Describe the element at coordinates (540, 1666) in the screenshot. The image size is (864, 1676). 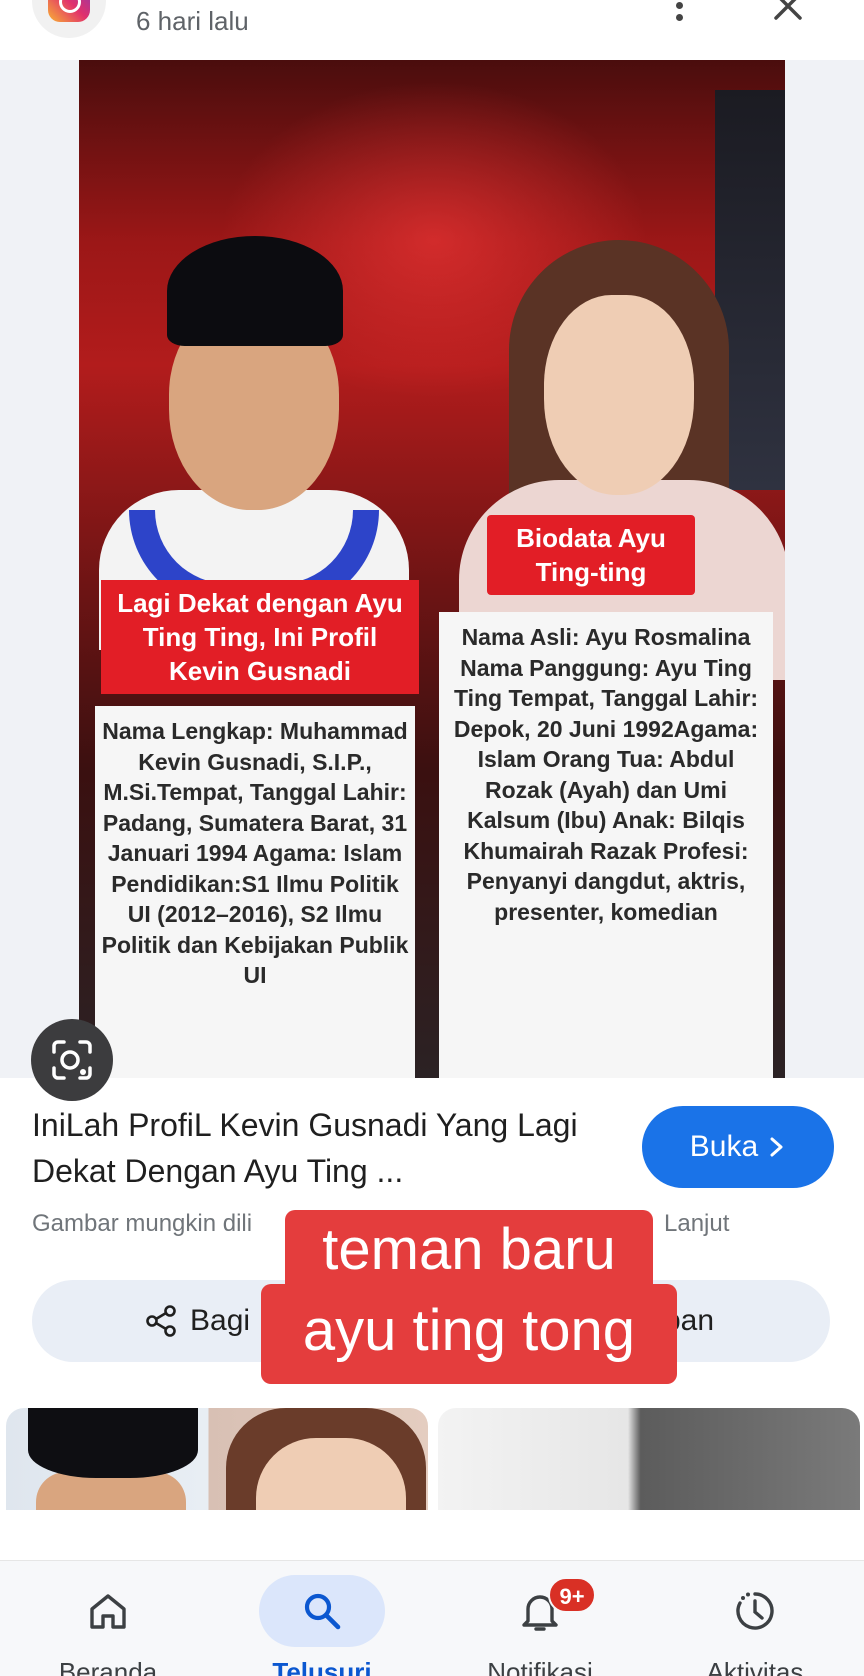
I see `nav-notifications-label: Notifikasi` at that location.